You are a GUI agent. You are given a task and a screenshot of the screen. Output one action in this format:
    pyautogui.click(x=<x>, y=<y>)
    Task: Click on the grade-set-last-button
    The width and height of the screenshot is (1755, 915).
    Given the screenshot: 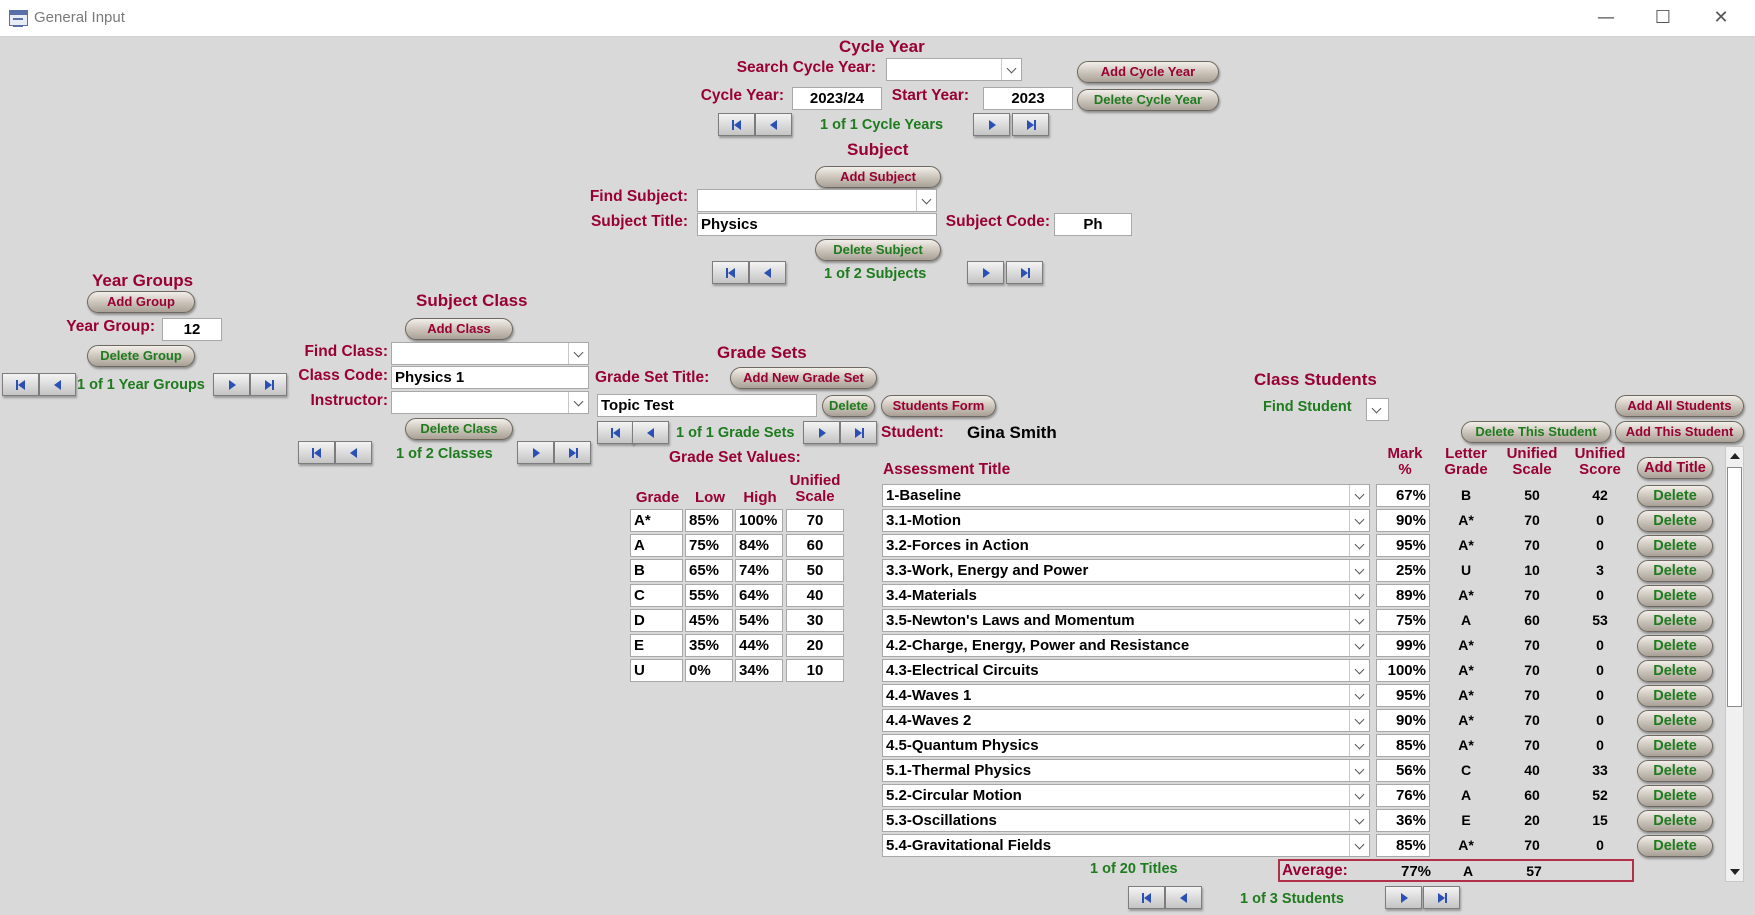 What is the action you would take?
    pyautogui.click(x=858, y=432)
    